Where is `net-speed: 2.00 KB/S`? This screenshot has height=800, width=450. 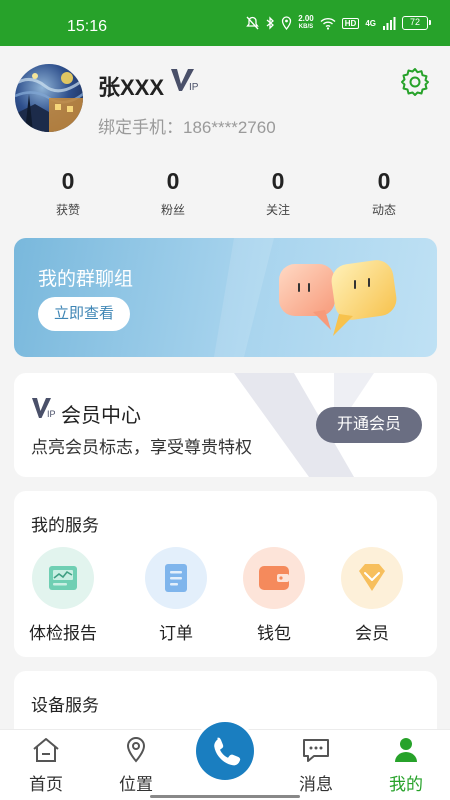
net-speed: 2.00 KB/S is located at coordinates (306, 23).